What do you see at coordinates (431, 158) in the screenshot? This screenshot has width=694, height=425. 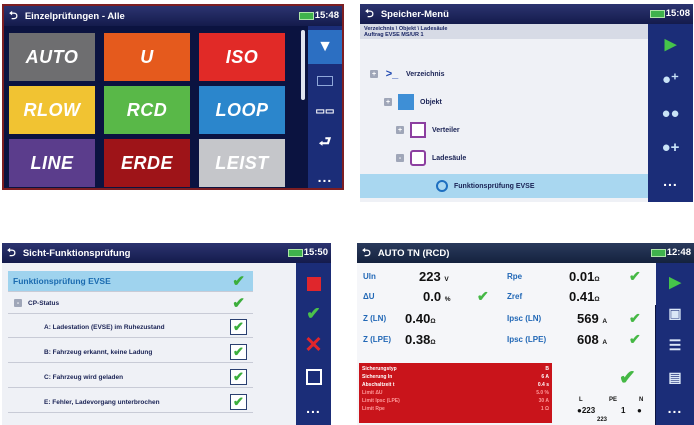 I see `tree-node-ladesaeule: - Ladesäule` at bounding box center [431, 158].